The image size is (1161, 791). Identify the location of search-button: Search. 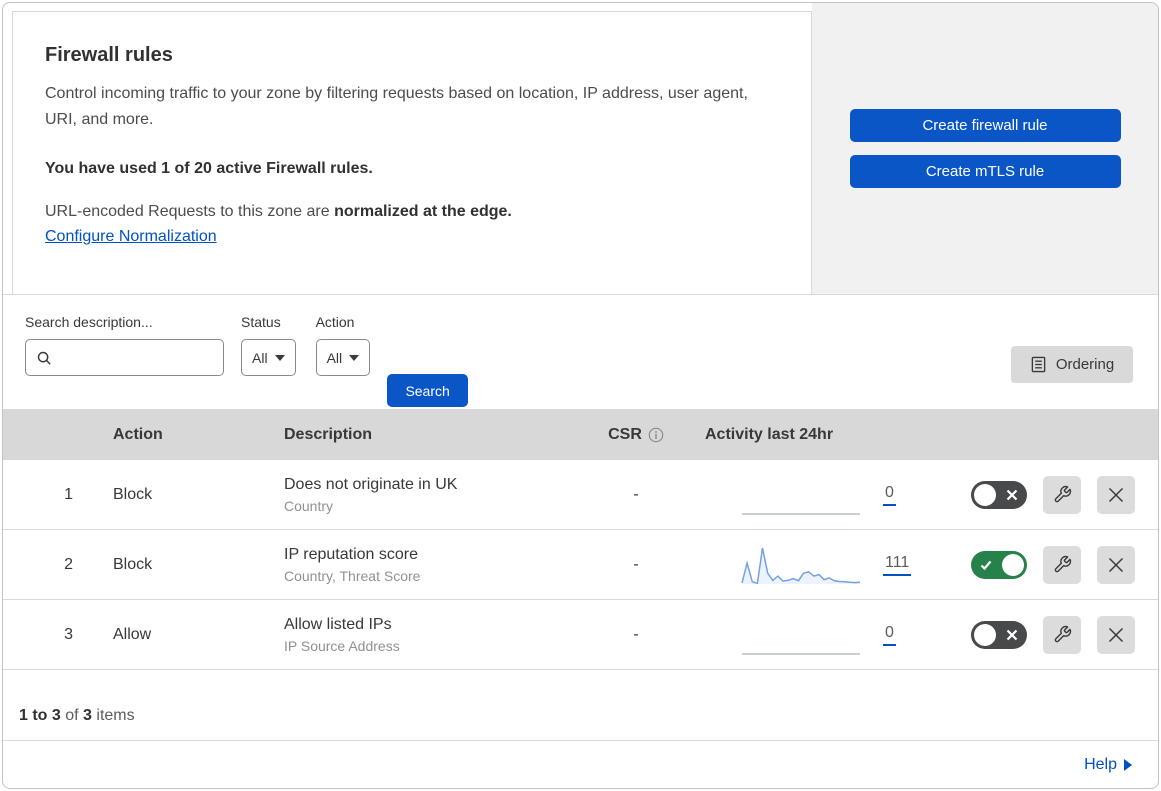
(428, 390).